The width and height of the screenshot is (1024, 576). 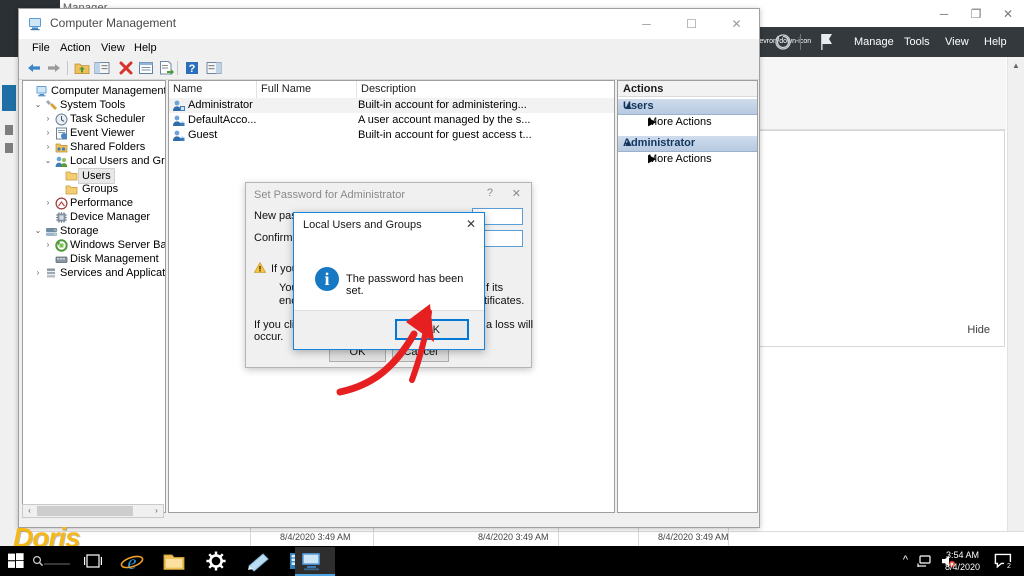 I want to click on message-box-ok-button: OK, so click(x=432, y=329).